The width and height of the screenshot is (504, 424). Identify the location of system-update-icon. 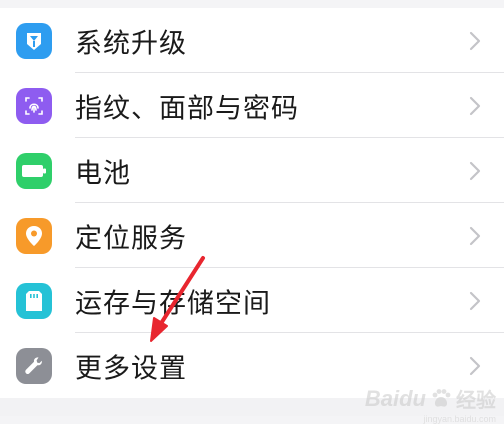
(34, 40).